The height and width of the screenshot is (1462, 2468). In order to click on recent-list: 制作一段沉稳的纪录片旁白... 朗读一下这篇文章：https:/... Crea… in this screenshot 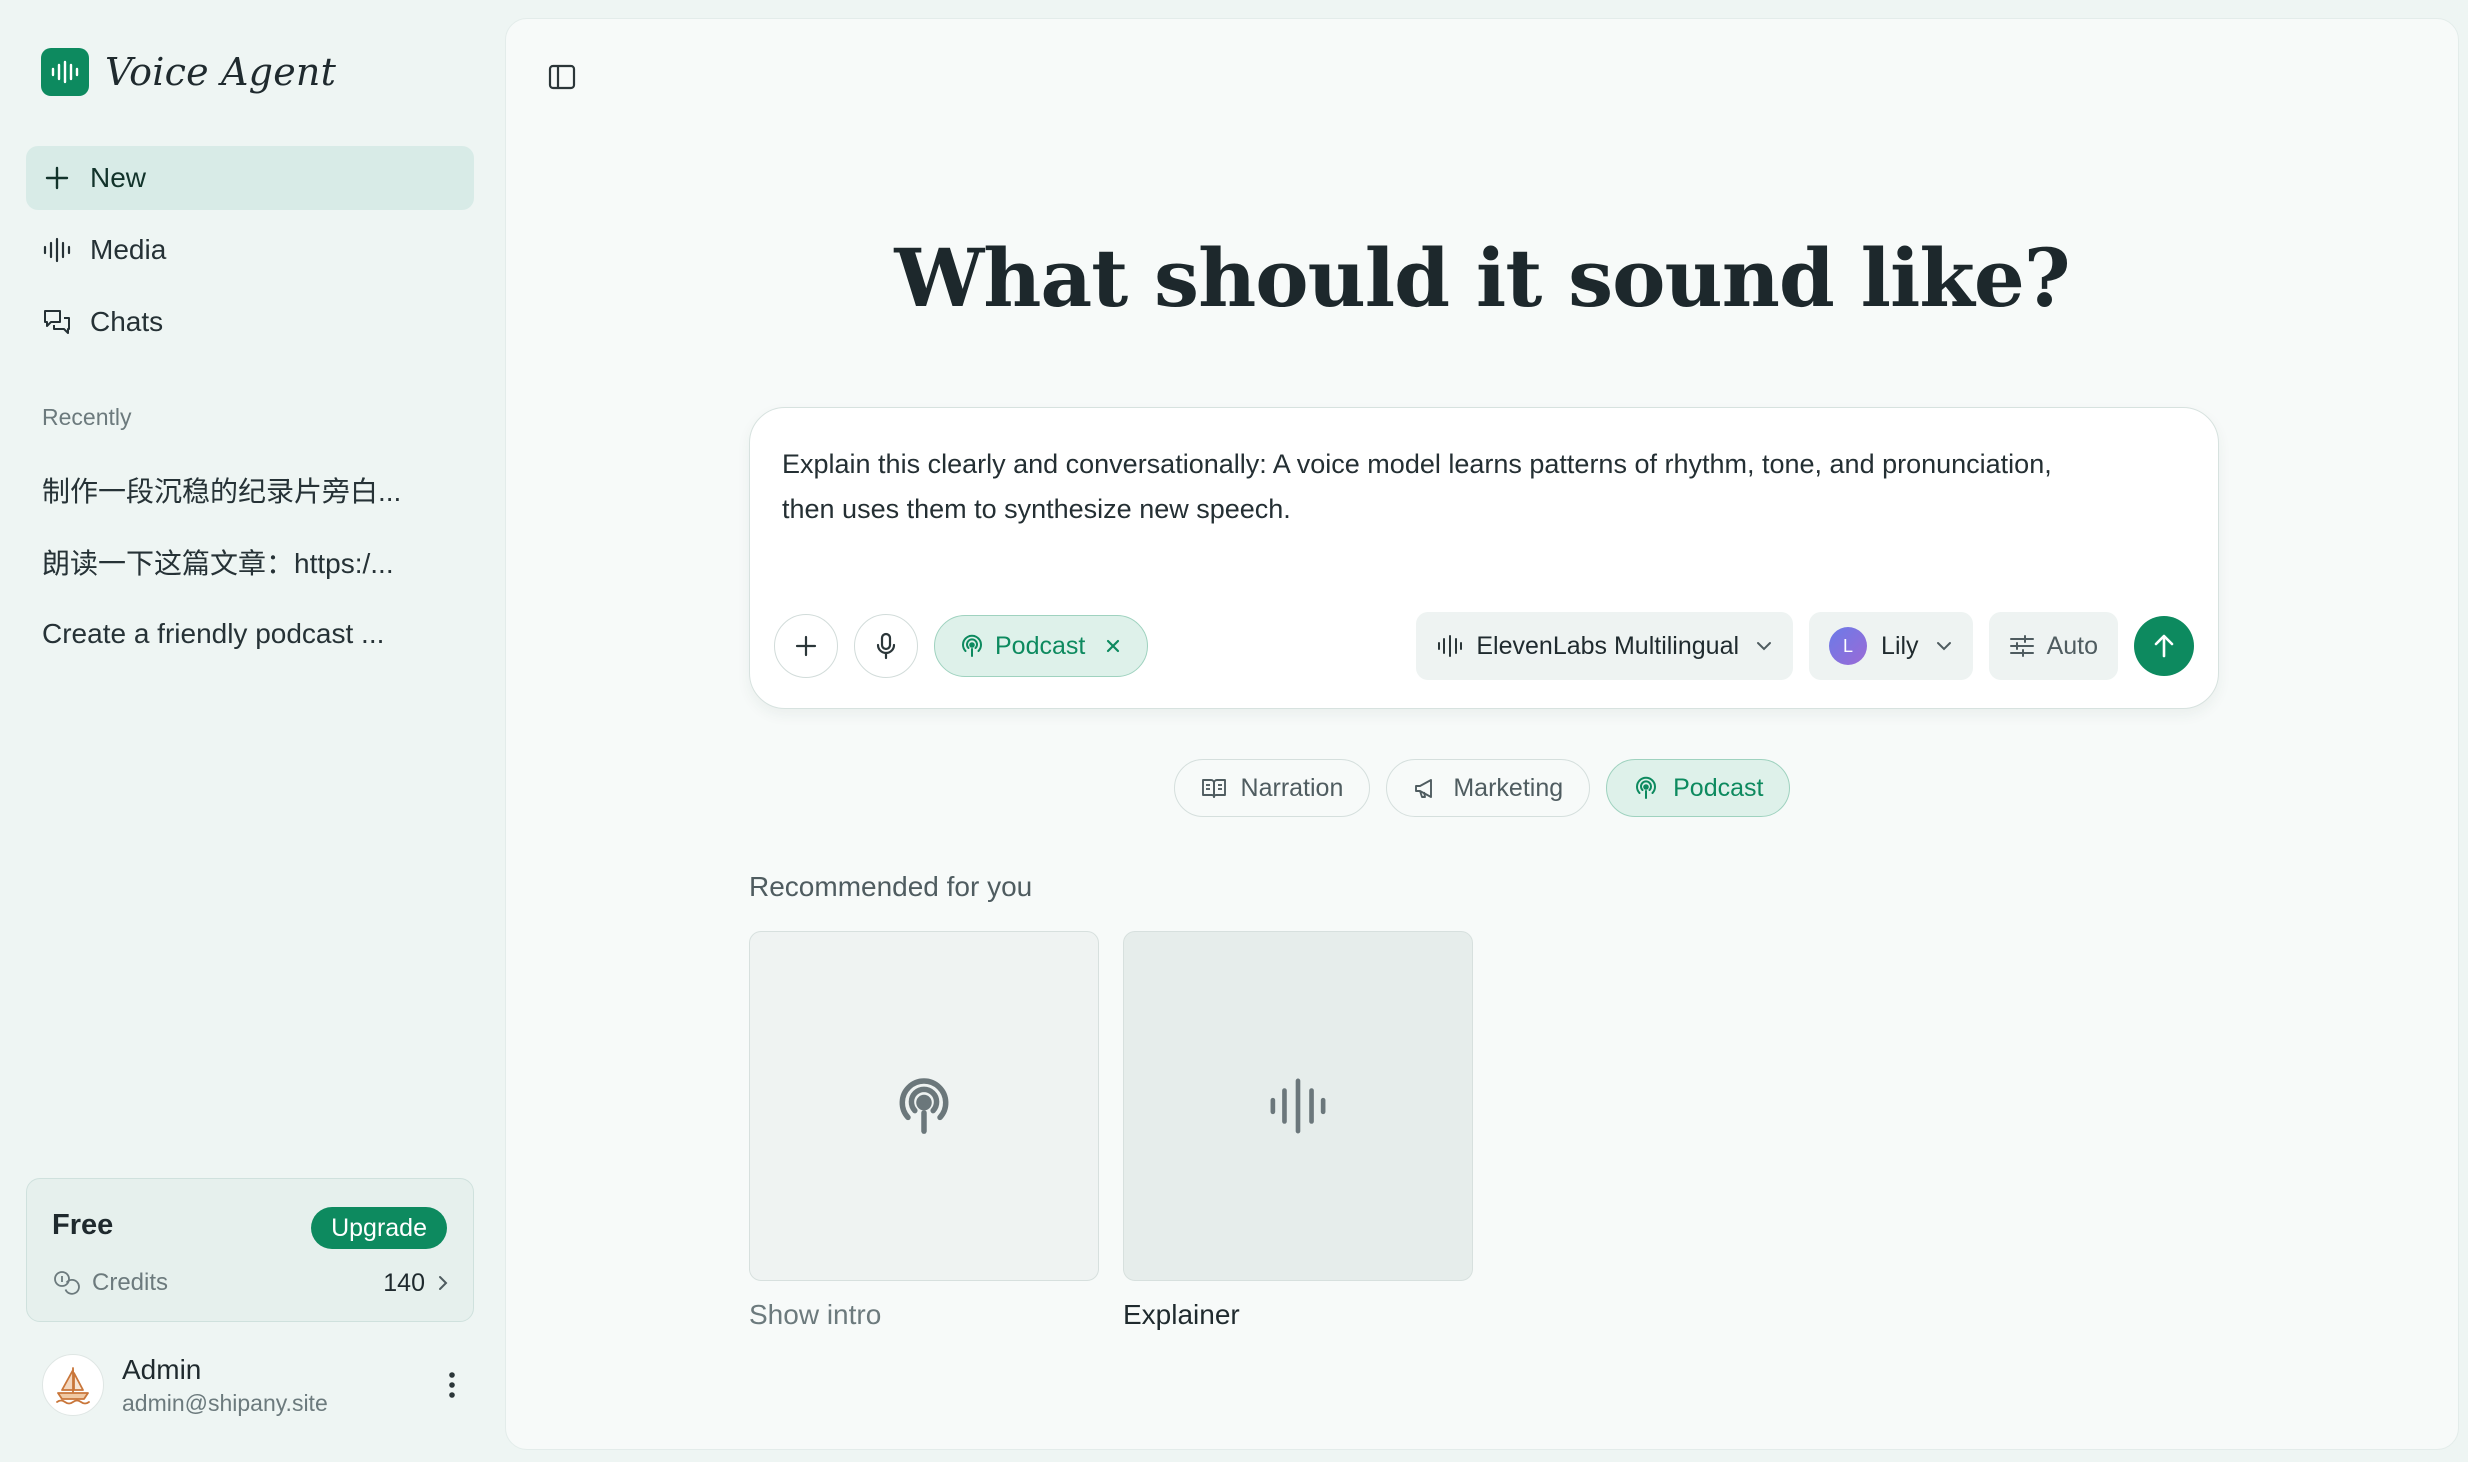, I will do `click(252, 562)`.